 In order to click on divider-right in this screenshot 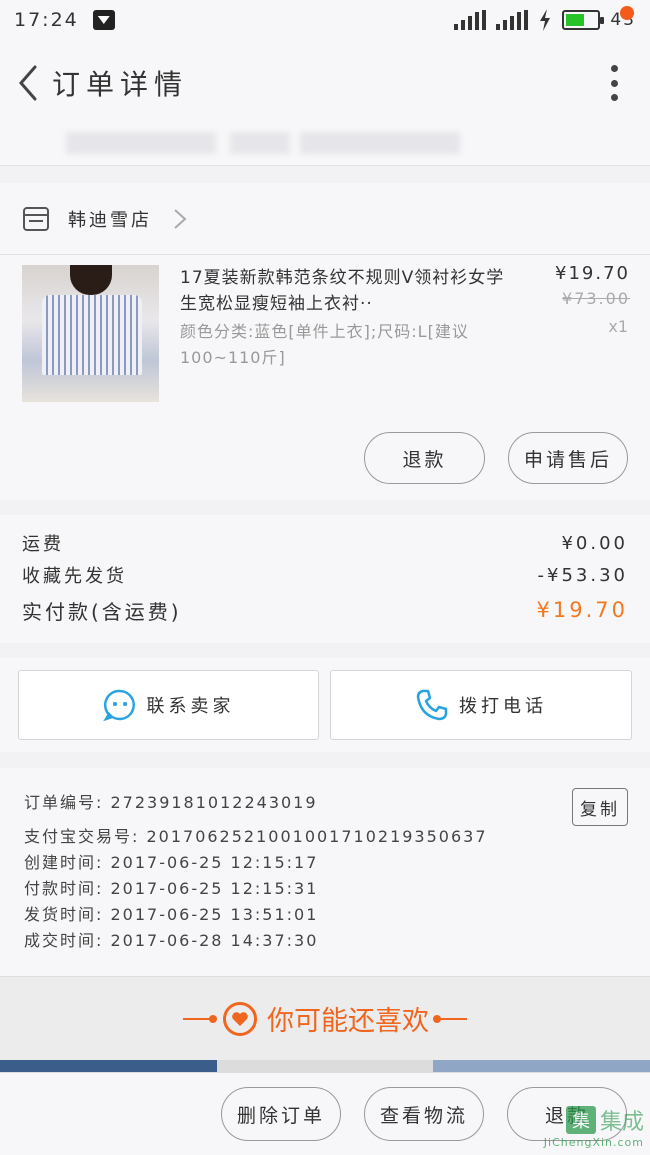, I will do `click(450, 1018)`.